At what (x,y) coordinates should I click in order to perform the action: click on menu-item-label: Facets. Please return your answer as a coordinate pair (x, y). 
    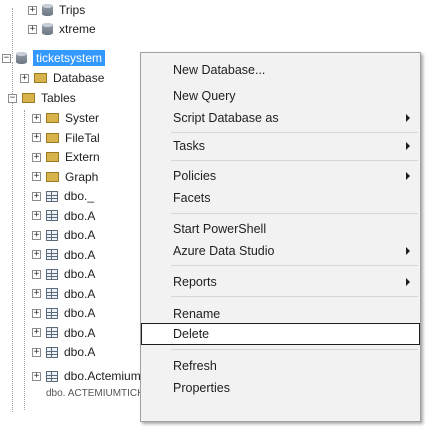
    Looking at the image, I should click on (192, 198).